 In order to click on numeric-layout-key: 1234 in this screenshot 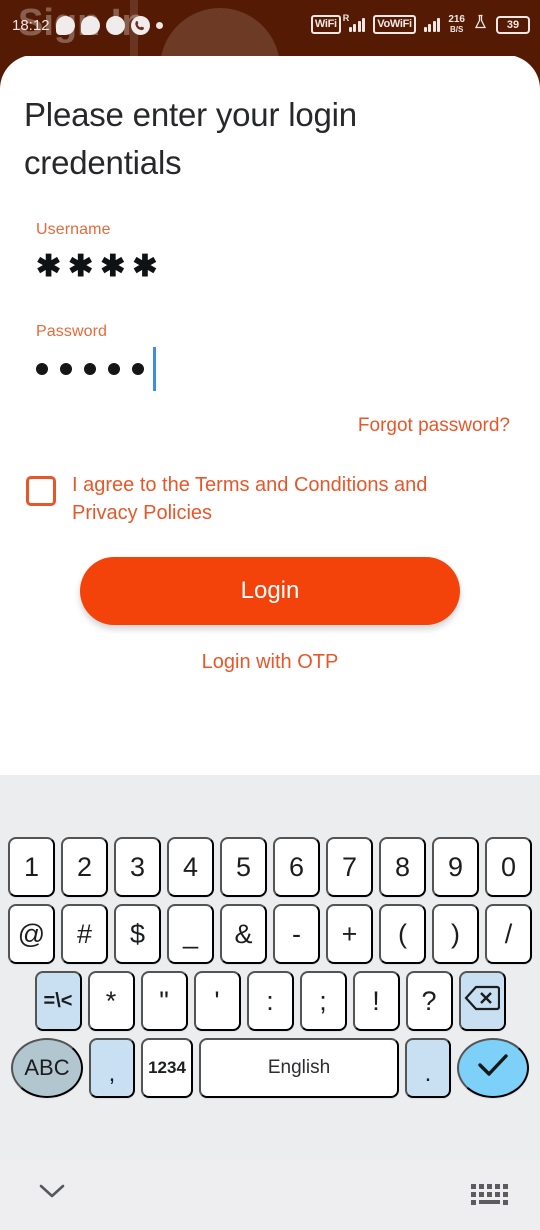, I will do `click(167, 1068)`.